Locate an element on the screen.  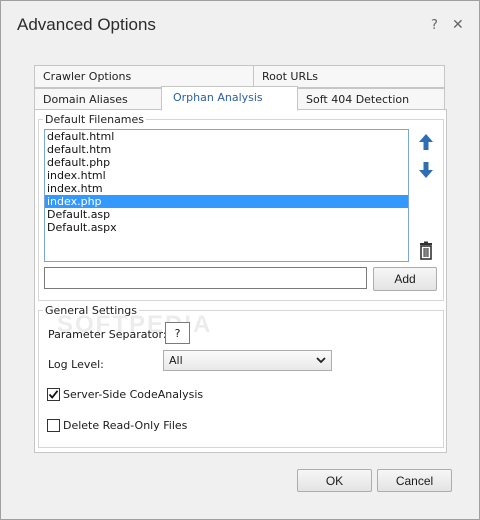
delete-readonly-label: Delete Read-Only Files is located at coordinates (125, 425).